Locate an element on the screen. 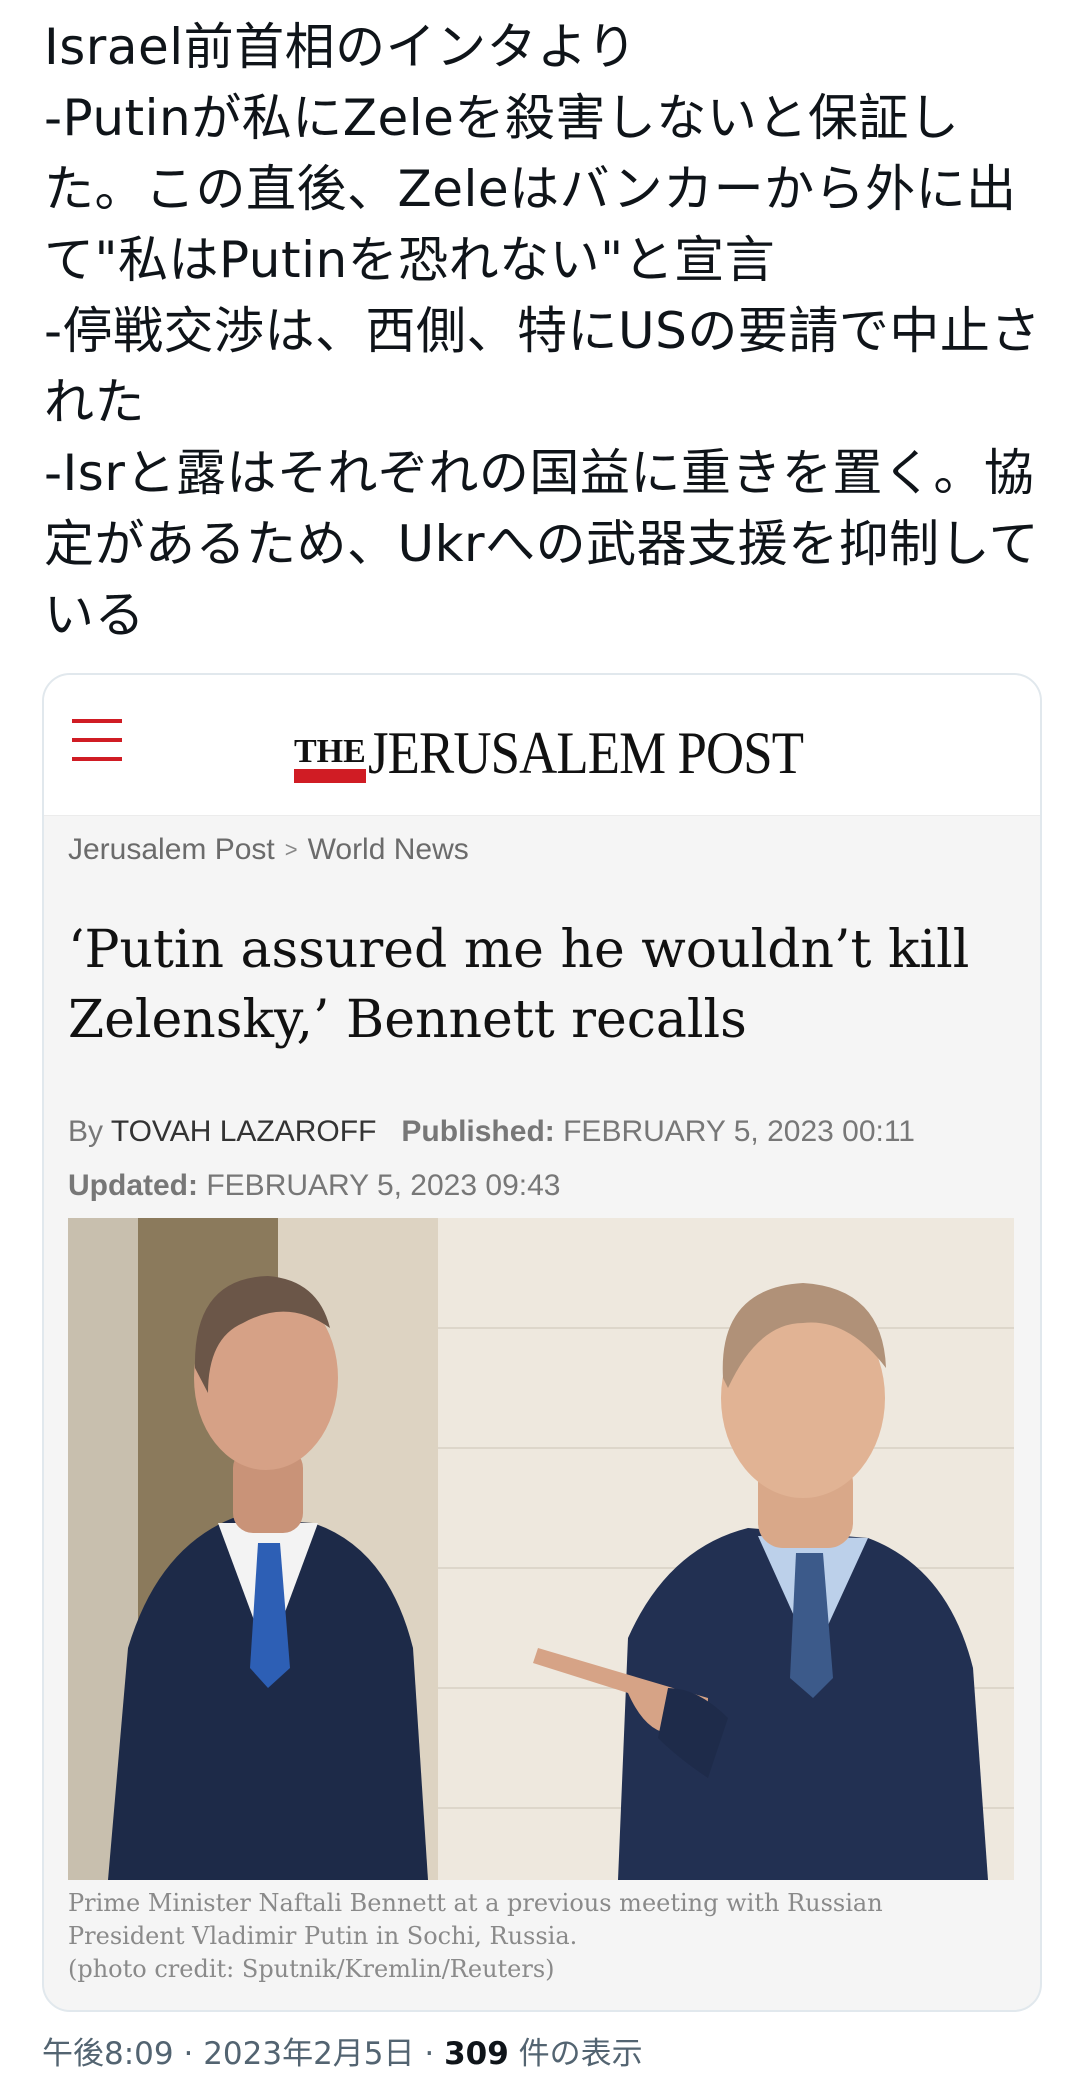 The width and height of the screenshot is (1080, 2094). tweet-date: 2023年2月5日 is located at coordinates (308, 2054).